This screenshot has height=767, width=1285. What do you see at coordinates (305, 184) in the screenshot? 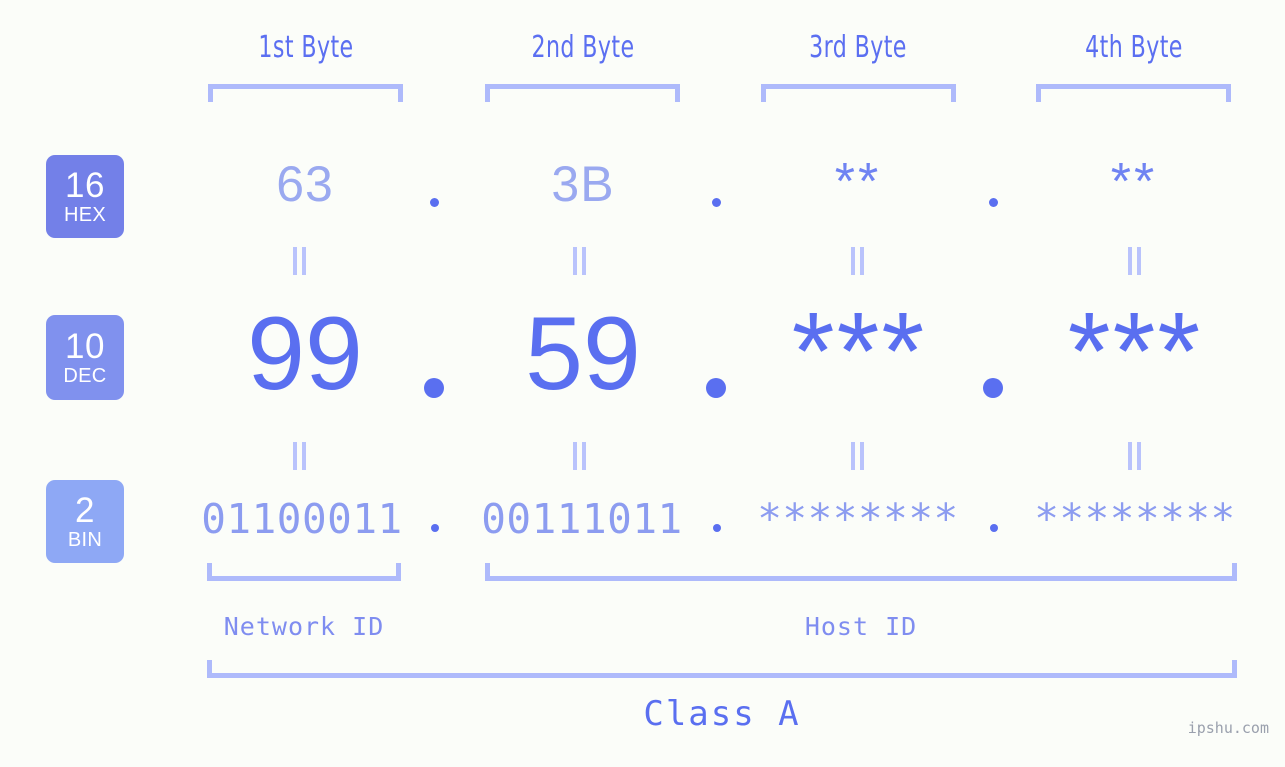
I see `hex-byte-1: 63` at bounding box center [305, 184].